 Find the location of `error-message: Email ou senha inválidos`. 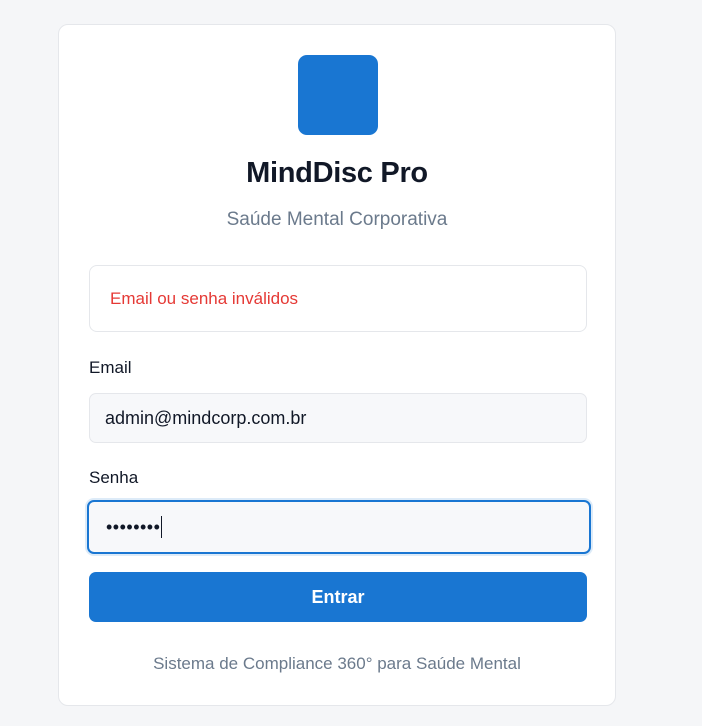

error-message: Email ou senha inválidos is located at coordinates (204, 298).